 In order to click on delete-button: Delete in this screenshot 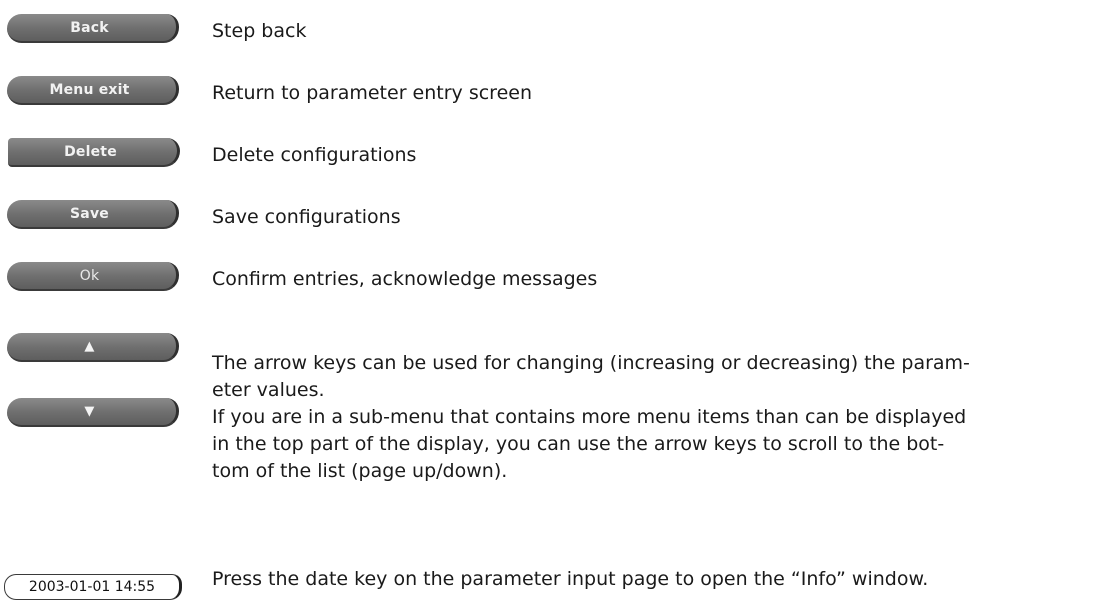, I will do `click(94, 152)`.